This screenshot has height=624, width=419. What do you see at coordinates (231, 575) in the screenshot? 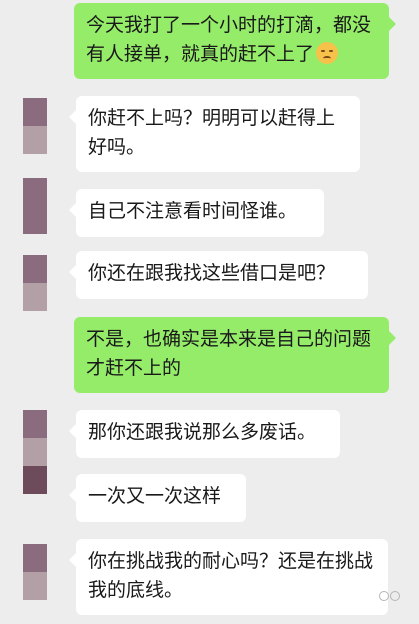
I see `message-text: 你在挑战我的耐心吗？还是在挑战我的底线。` at bounding box center [231, 575].